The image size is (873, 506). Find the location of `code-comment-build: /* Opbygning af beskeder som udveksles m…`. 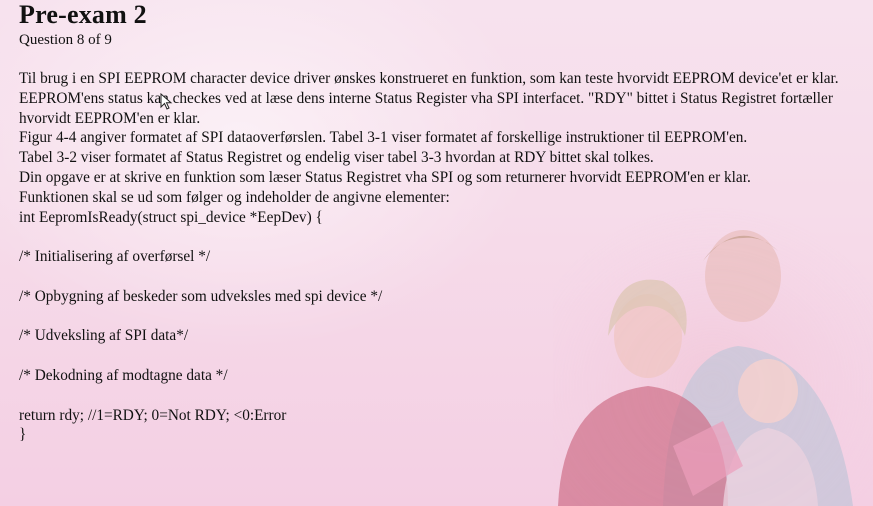

code-comment-build: /* Opbygning af beskeder som udveksles m… is located at coordinates (201, 296).